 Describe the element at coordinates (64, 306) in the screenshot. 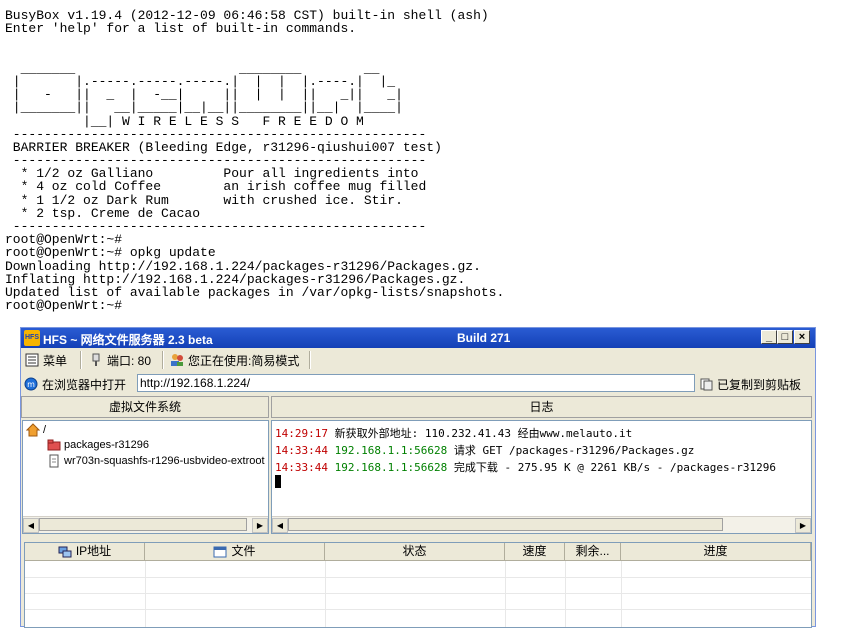

I see `terminal-line: root@OpenWrt:~#` at that location.